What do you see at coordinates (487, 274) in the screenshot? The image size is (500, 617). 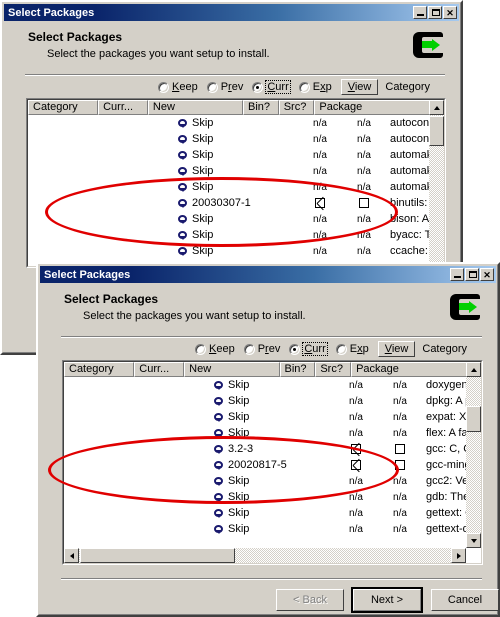 I see `close-button-2: ✕` at bounding box center [487, 274].